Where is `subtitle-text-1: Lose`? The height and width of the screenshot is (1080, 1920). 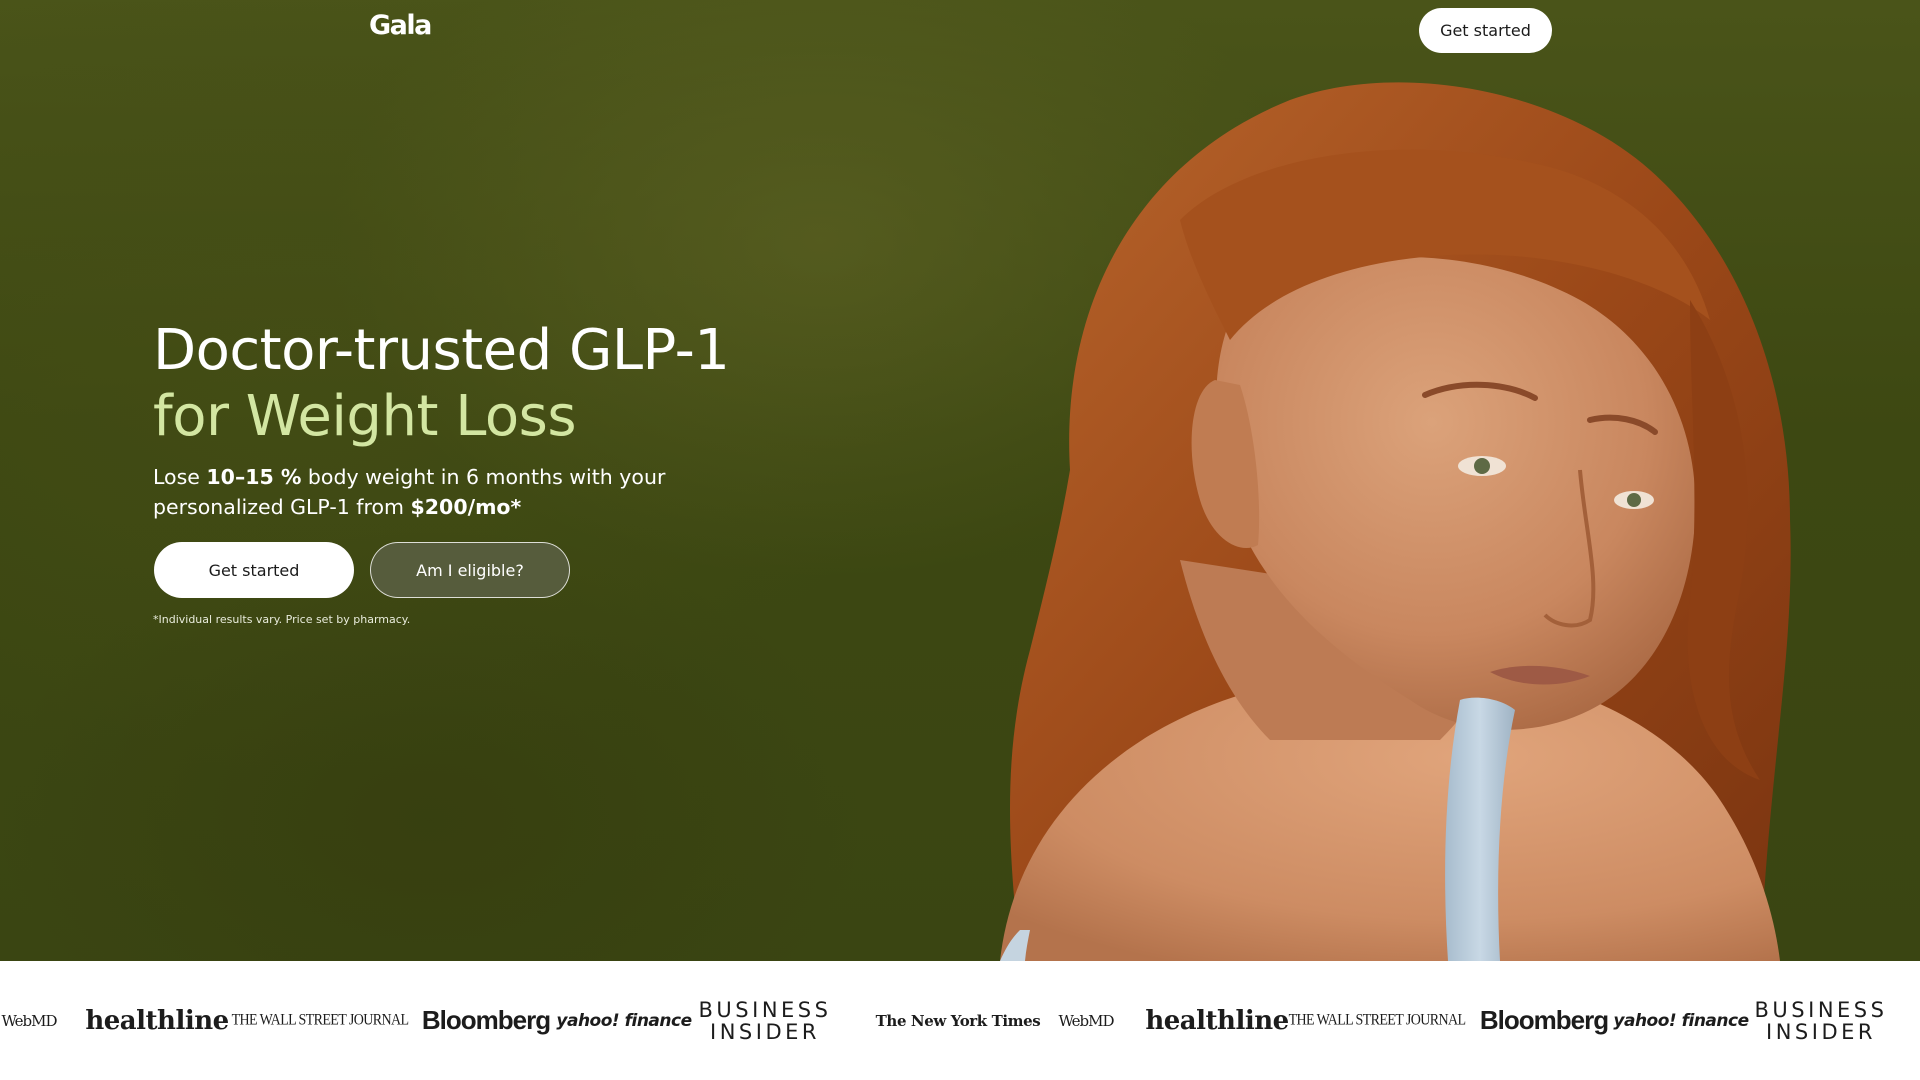 subtitle-text-1: Lose is located at coordinates (180, 477).